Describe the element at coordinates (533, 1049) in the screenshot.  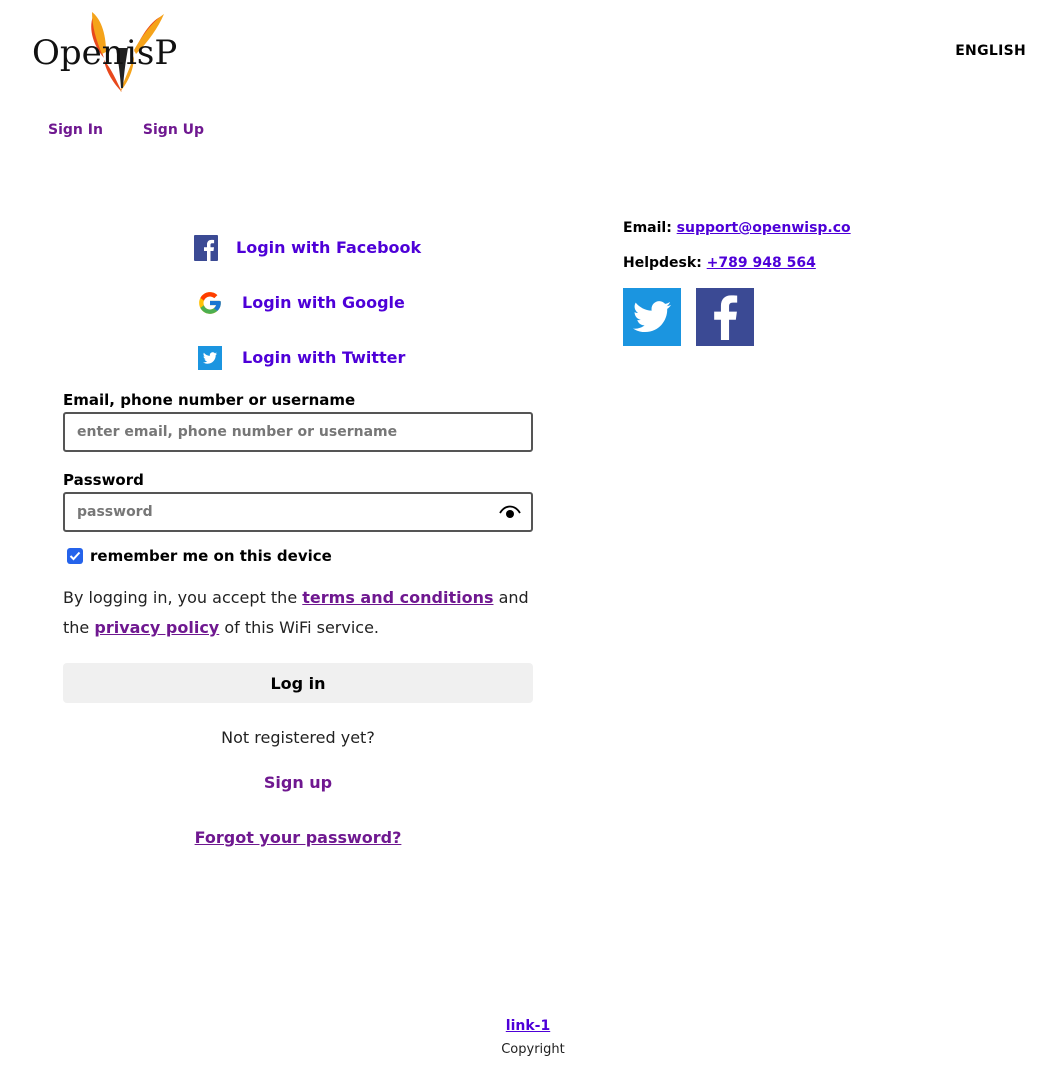
I see `copyright-text: Copyright` at that location.